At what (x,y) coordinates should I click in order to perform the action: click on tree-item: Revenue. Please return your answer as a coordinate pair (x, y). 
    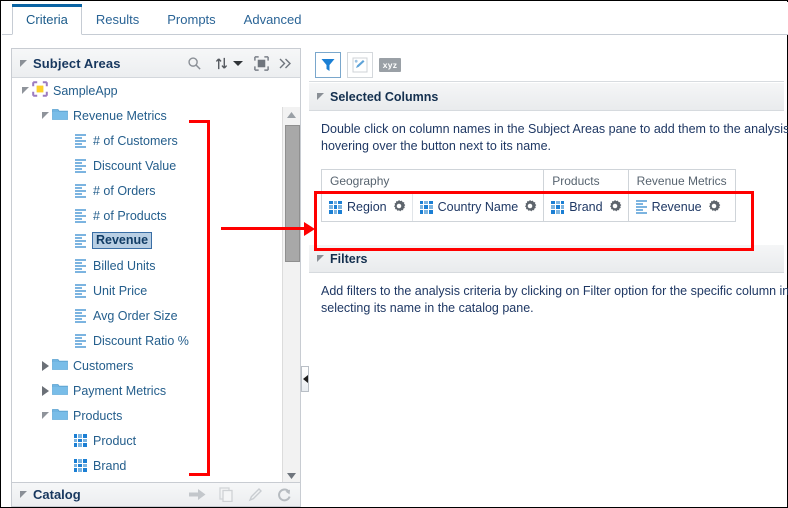
    Looking at the image, I should click on (147, 240).